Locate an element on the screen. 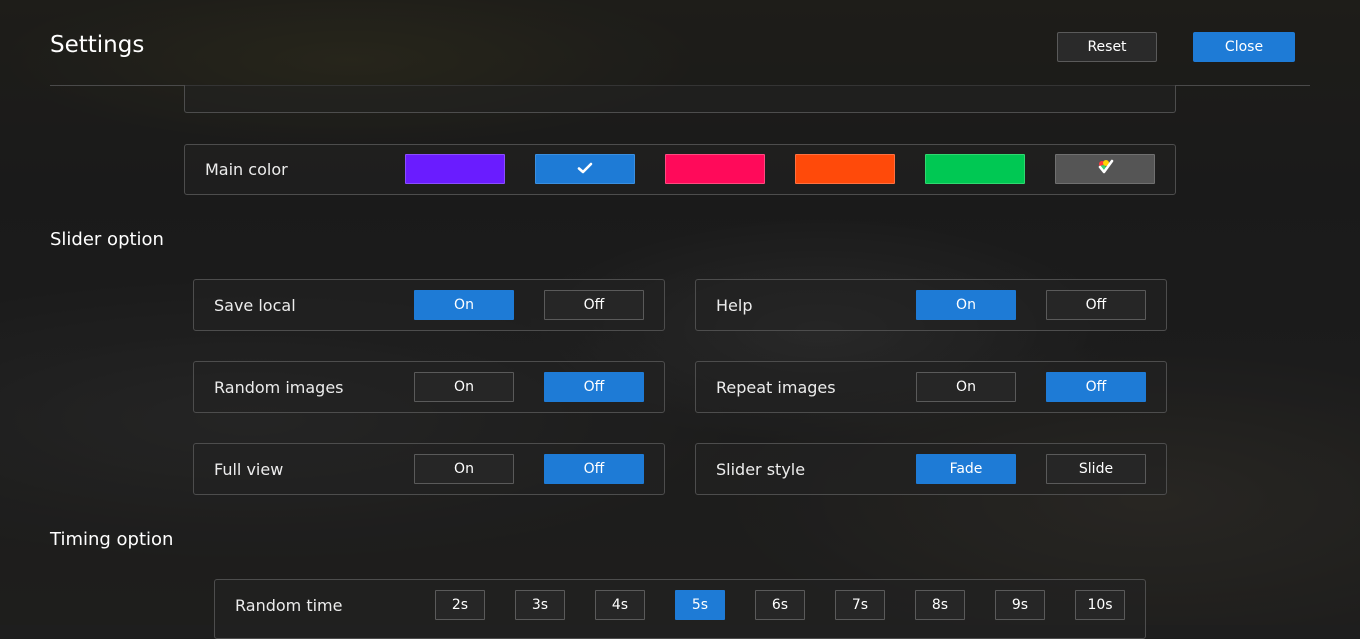 This screenshot has height=639, width=1360. slider-style-slide-button: Slide is located at coordinates (1096, 469).